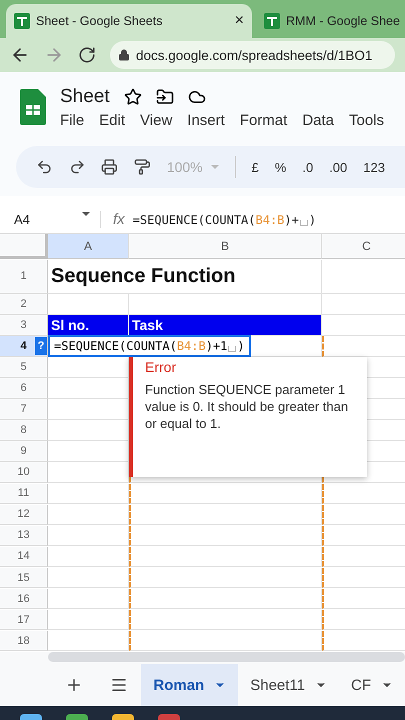  I want to click on formula-text: )+1, so click(217, 345).